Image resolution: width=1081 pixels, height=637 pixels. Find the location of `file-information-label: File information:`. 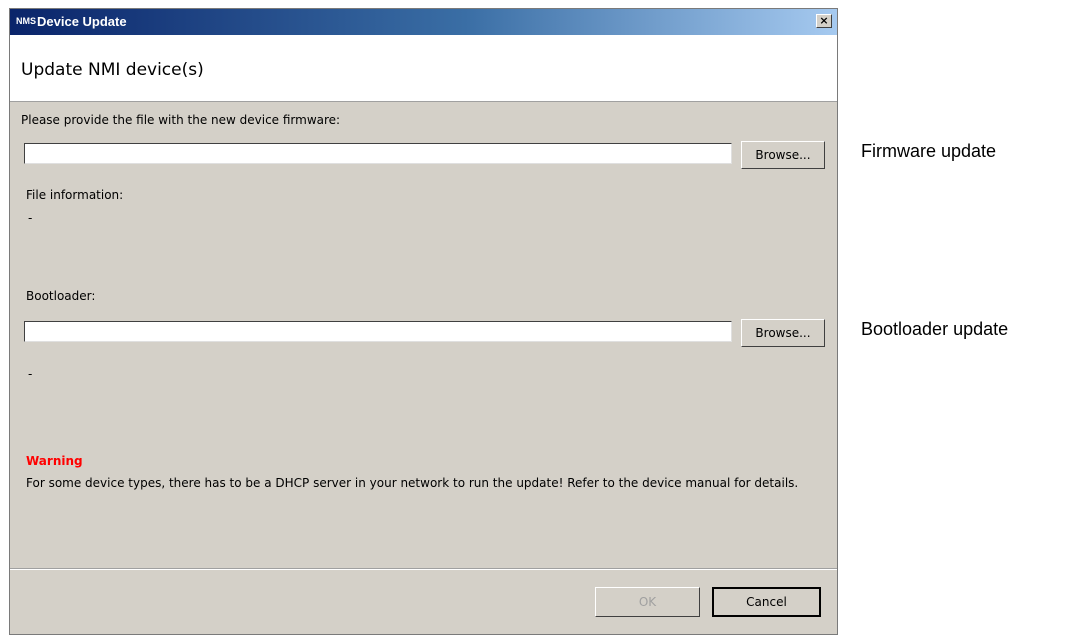

file-information-label: File information: is located at coordinates (75, 195).